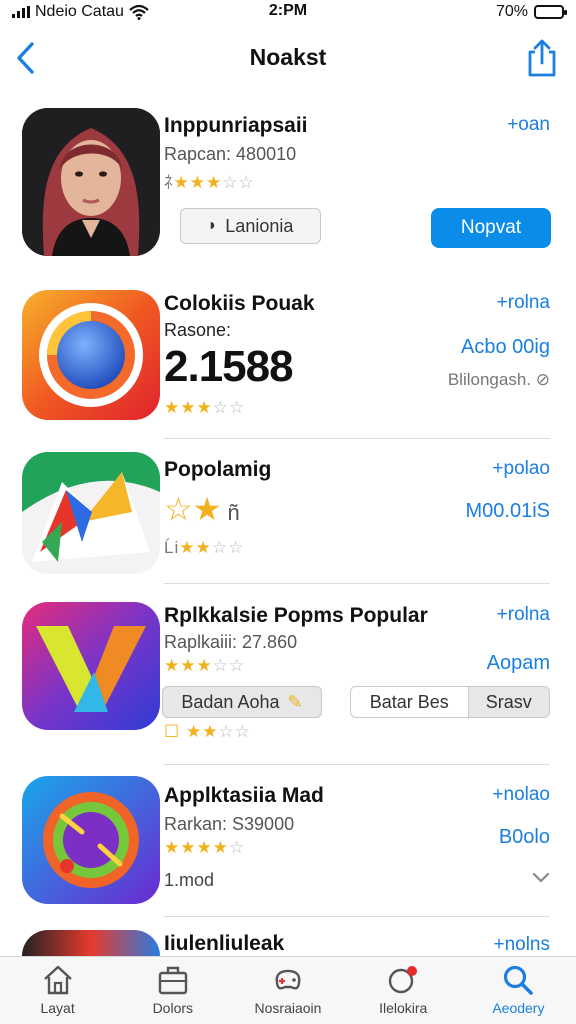 This screenshot has width=576, height=1024. Describe the element at coordinates (230, 154) in the screenshot. I see `app-subtitle: Rapcan: 480010` at that location.